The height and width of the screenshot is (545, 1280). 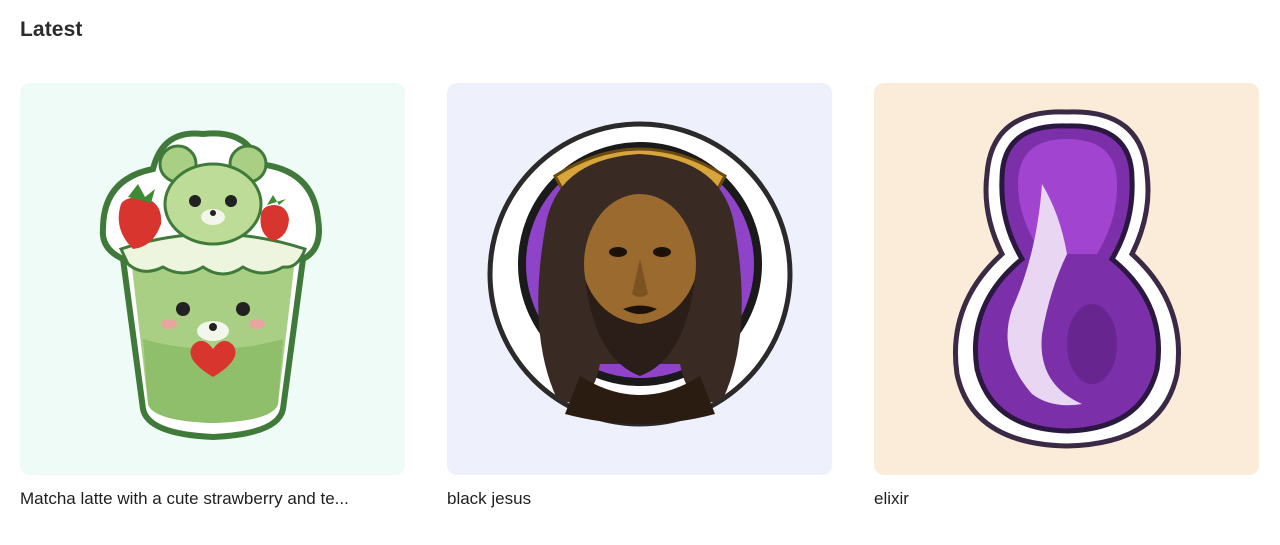 I want to click on purple-drop-sticker-icon, so click(x=1066, y=279).